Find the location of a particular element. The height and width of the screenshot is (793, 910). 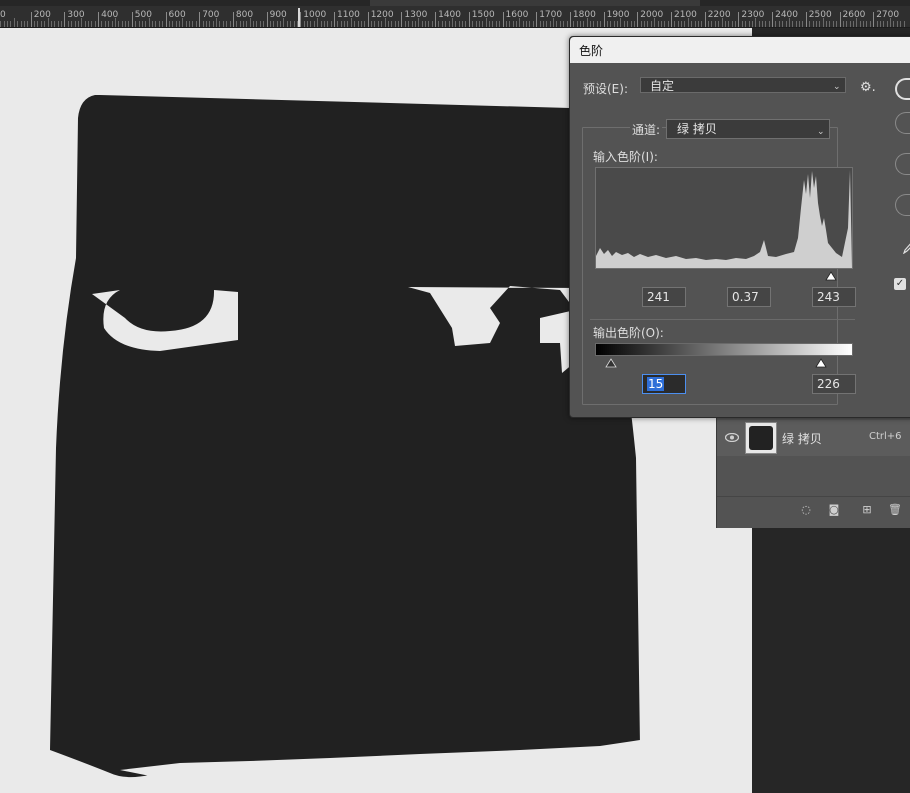

output-white-handle is located at coordinates (821, 363).